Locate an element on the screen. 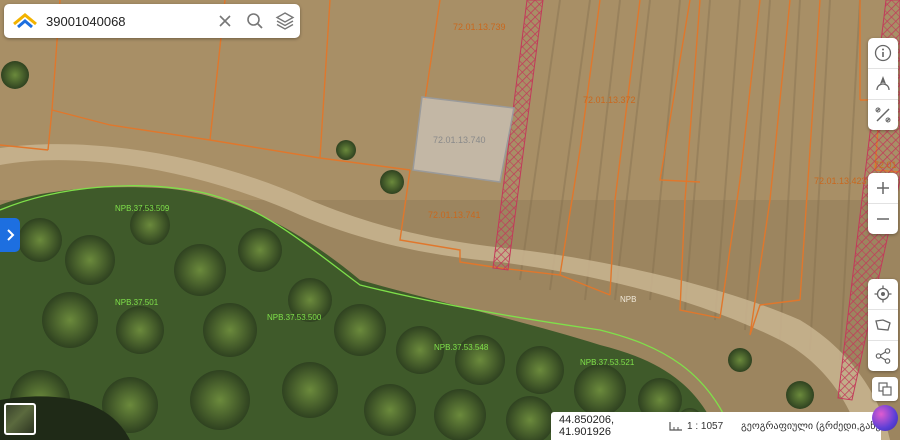  scale-text: 1 : 1057 is located at coordinates (705, 426).